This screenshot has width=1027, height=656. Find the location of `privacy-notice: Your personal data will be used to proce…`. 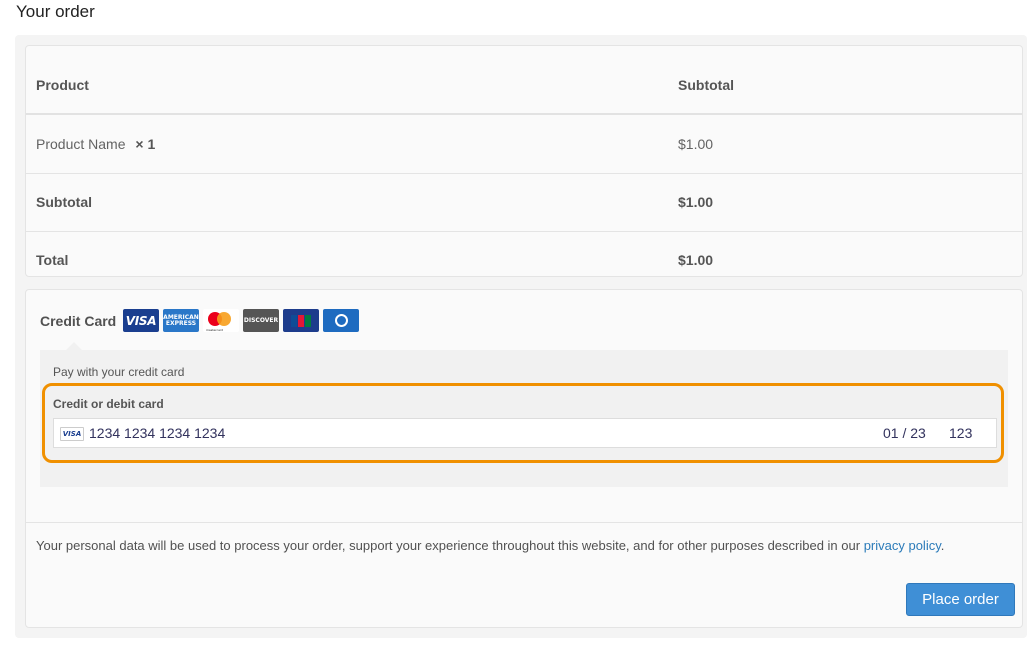

privacy-notice: Your personal data will be used to proce… is located at coordinates (516, 546).